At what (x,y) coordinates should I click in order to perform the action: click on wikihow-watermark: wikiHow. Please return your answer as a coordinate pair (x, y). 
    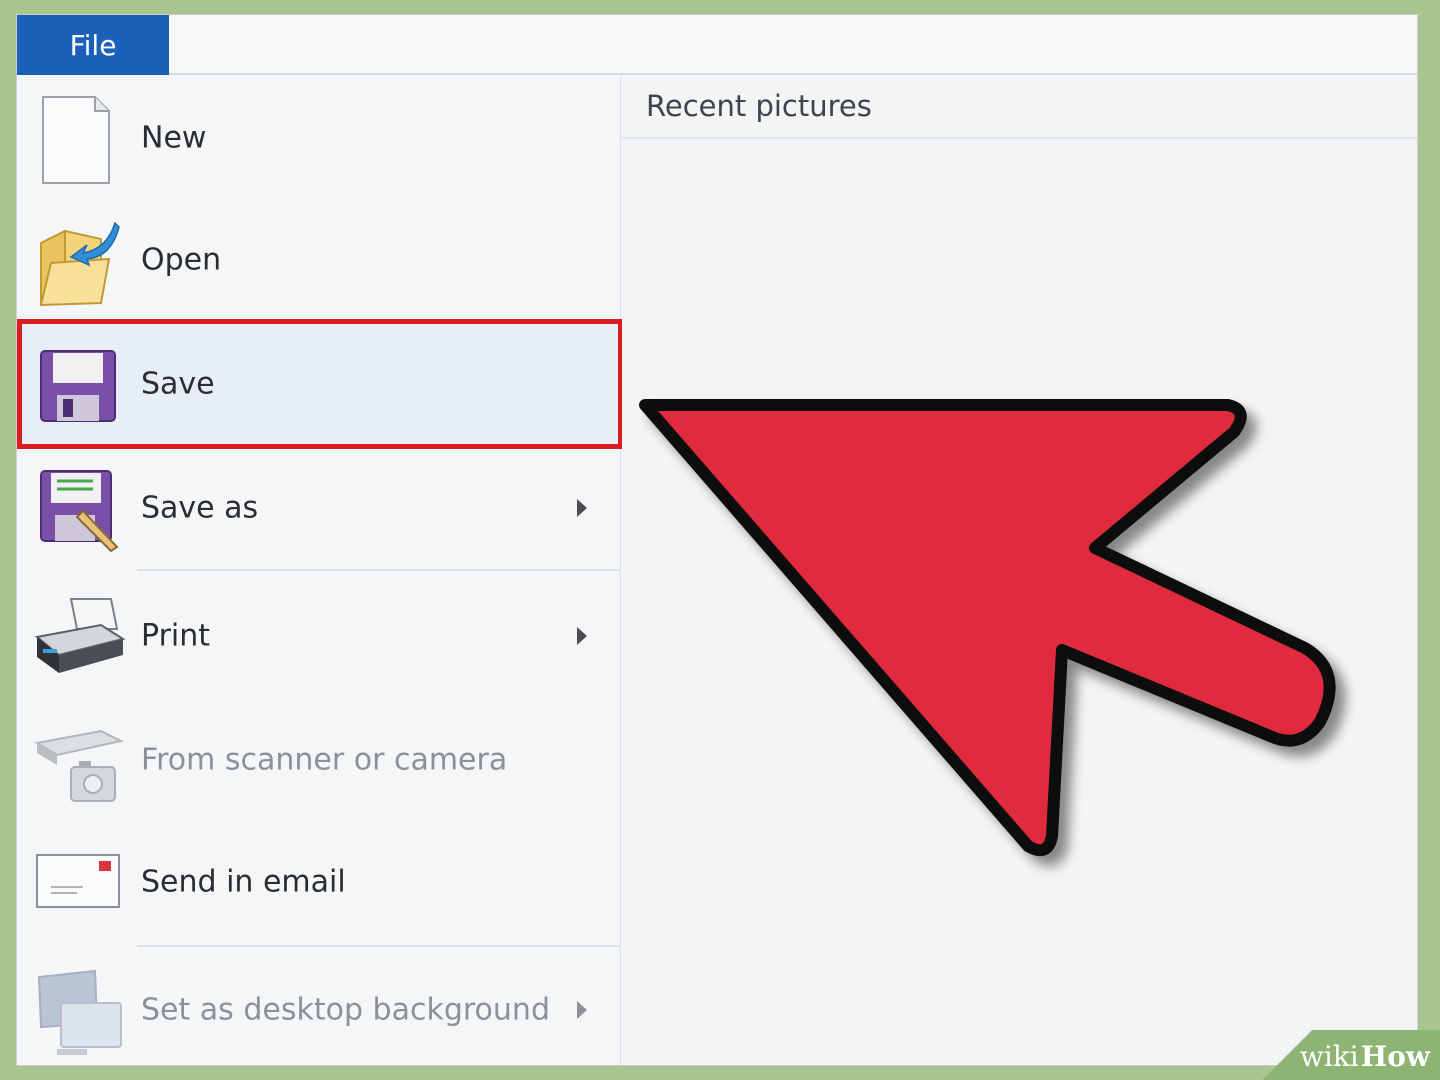
    Looking at the image, I should click on (1351, 1055).